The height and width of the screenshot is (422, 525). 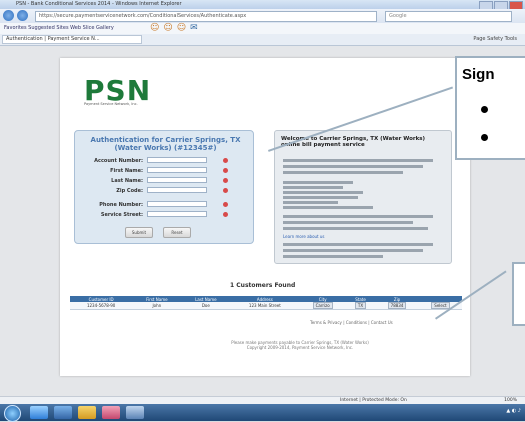 I want to click on logo-subtitle: Payment Service Network, Inc., so click(x=111, y=104).